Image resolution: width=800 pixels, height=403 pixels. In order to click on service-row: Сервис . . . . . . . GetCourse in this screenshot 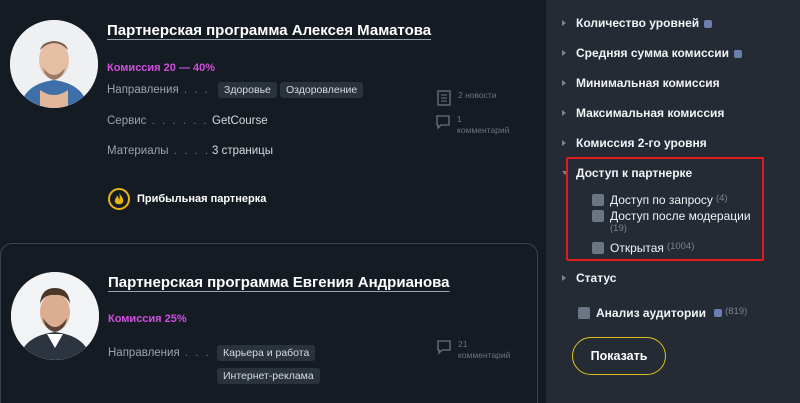, I will do `click(187, 121)`.